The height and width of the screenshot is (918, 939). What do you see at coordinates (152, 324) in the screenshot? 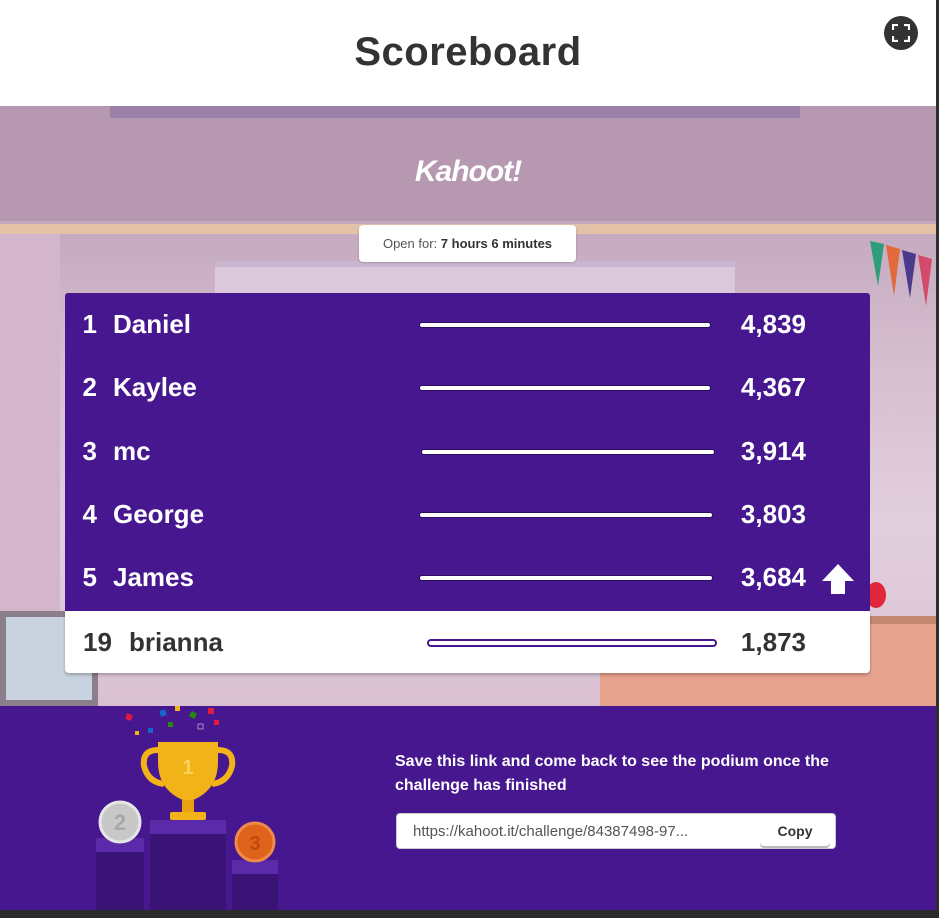
I see `player-name: Daniel` at bounding box center [152, 324].